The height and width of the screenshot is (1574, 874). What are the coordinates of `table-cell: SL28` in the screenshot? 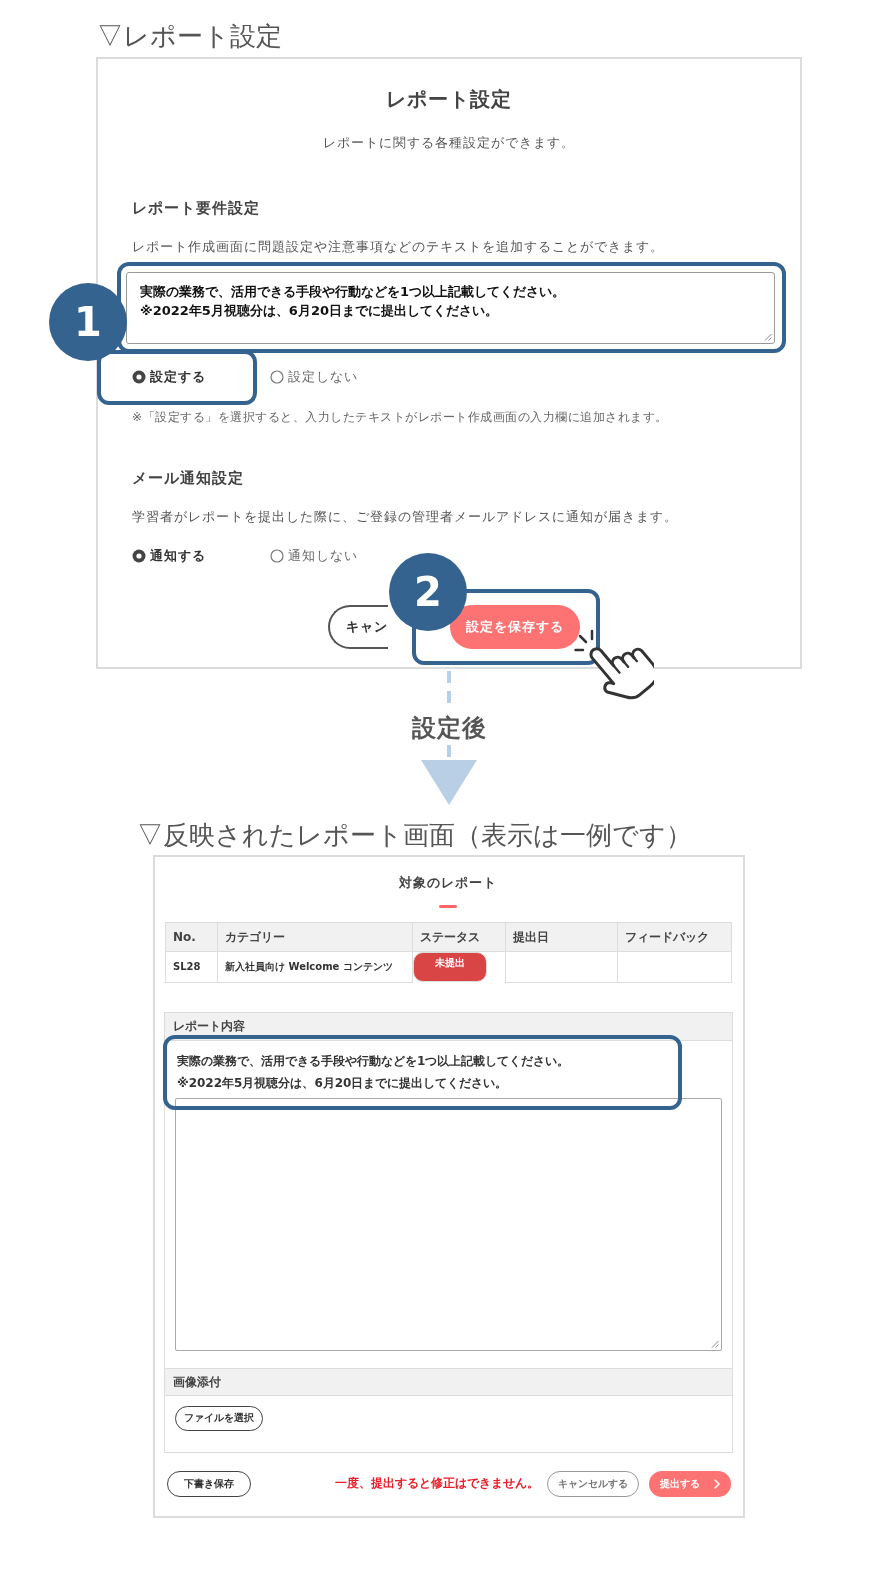 It's located at (191, 966).